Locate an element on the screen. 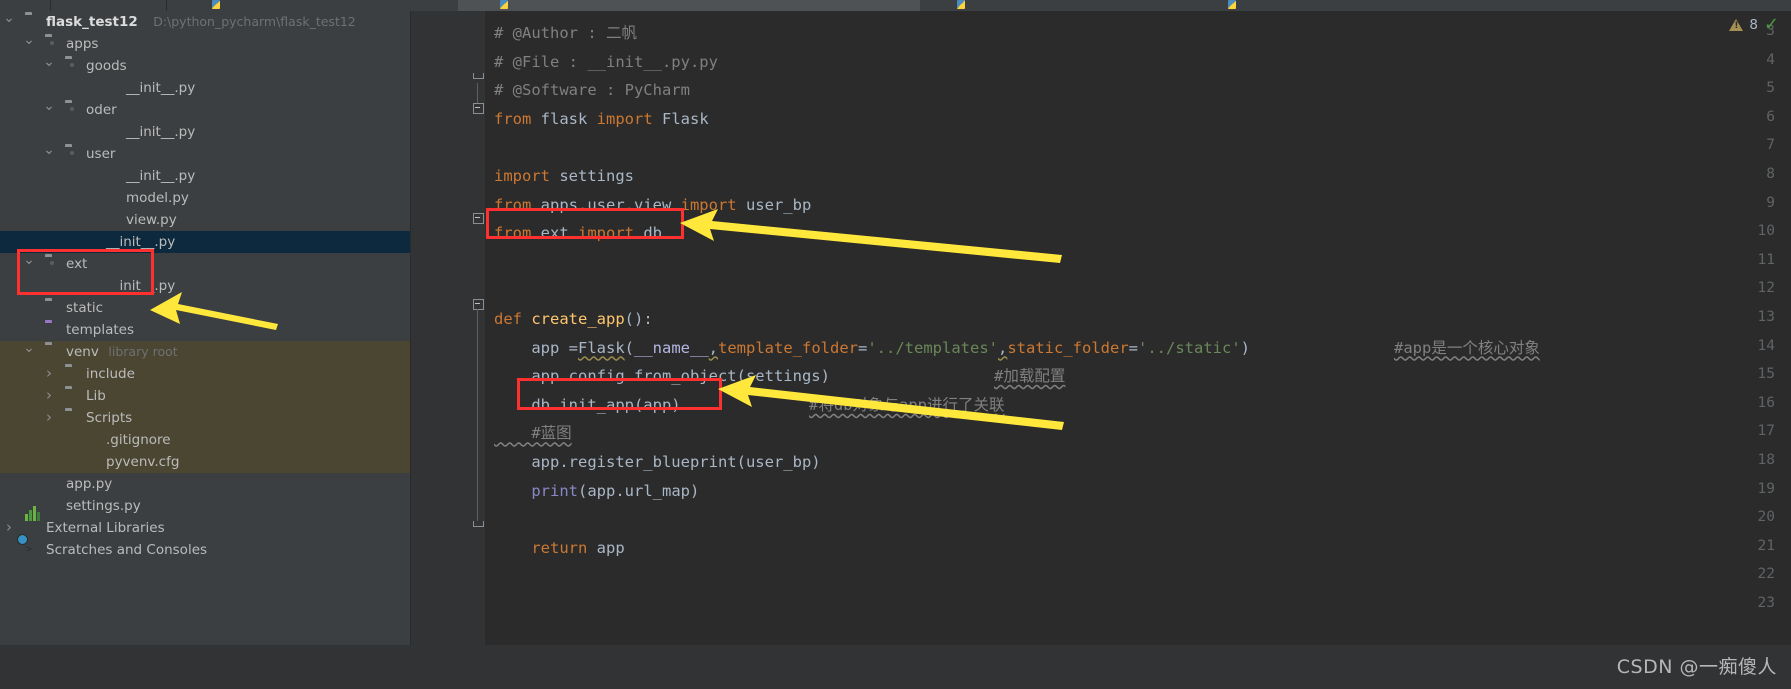  tree-item-scripts: › Scripts is located at coordinates (205, 418).